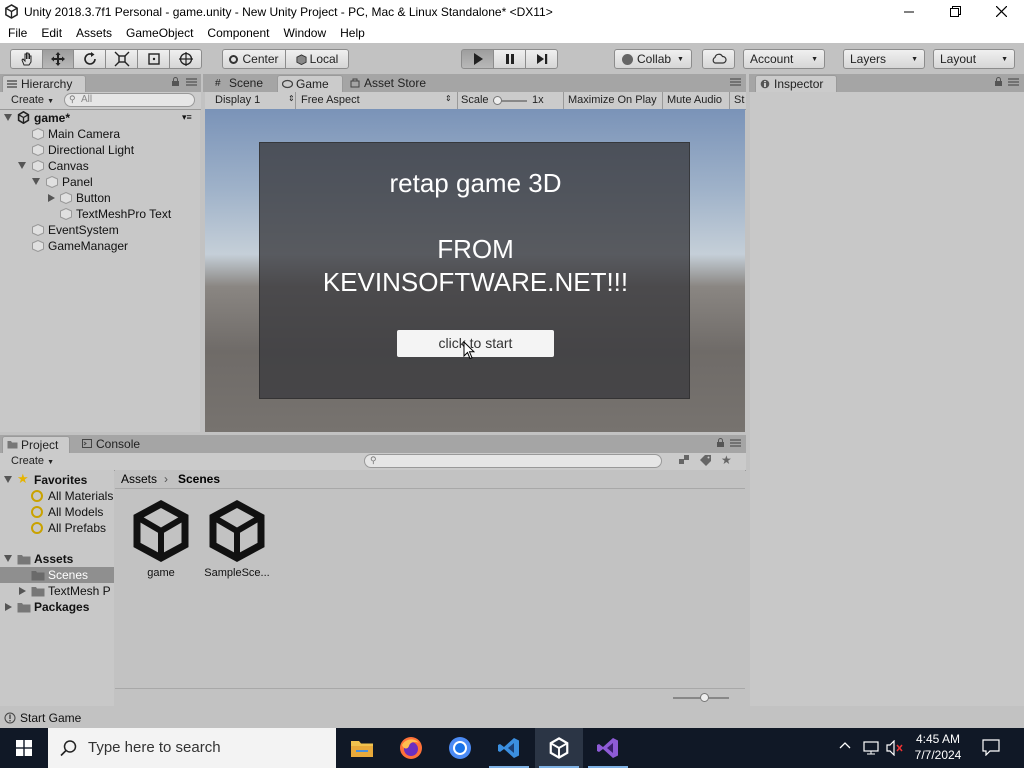  Describe the element at coordinates (187, 117) in the screenshot. I see `scene-menu-icon: ▾≡` at that location.